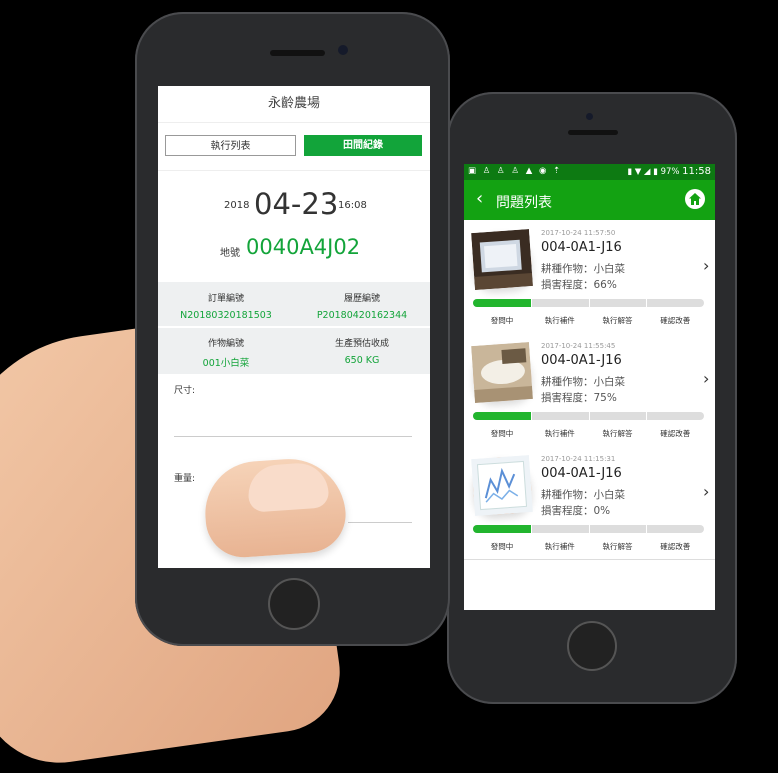 The width and height of the screenshot is (778, 773). What do you see at coordinates (578, 346) in the screenshot?
I see `issue-timestamp: 2017-10-24 11:55:45` at bounding box center [578, 346].